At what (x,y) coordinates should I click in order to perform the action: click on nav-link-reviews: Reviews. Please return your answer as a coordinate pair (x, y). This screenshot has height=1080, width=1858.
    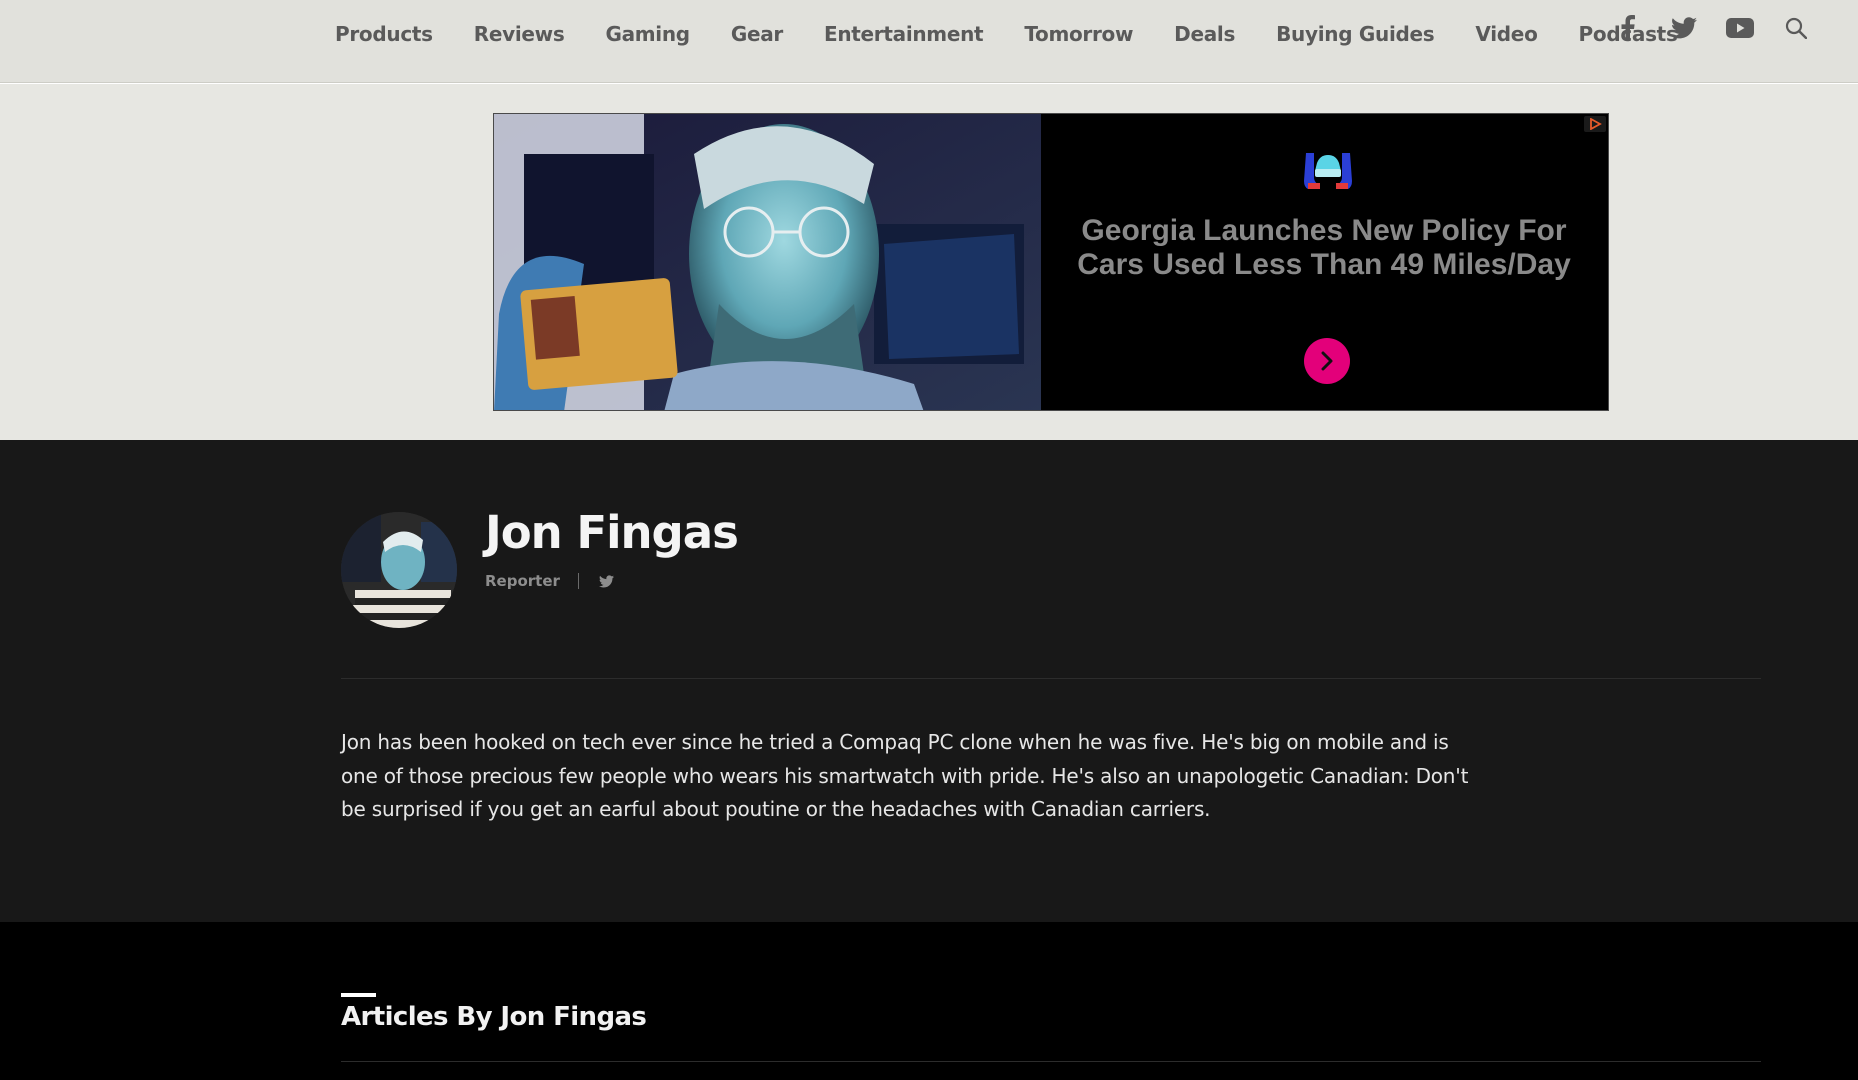
    Looking at the image, I should click on (519, 34).